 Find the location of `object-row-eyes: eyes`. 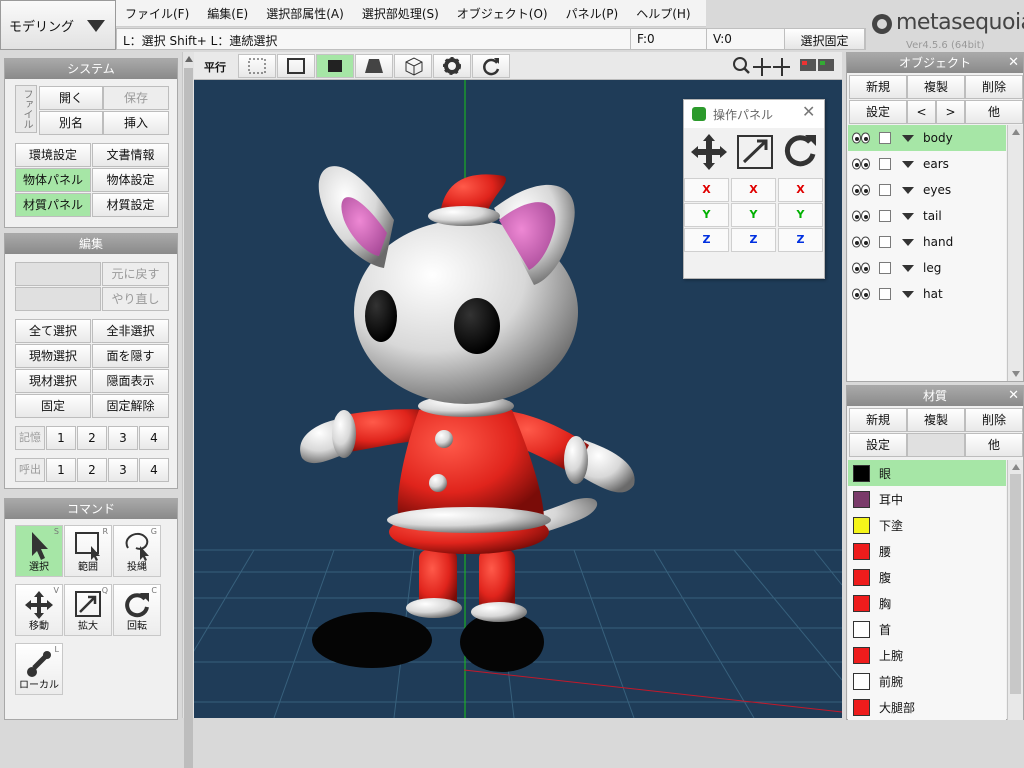

object-row-eyes: eyes is located at coordinates (927, 190).